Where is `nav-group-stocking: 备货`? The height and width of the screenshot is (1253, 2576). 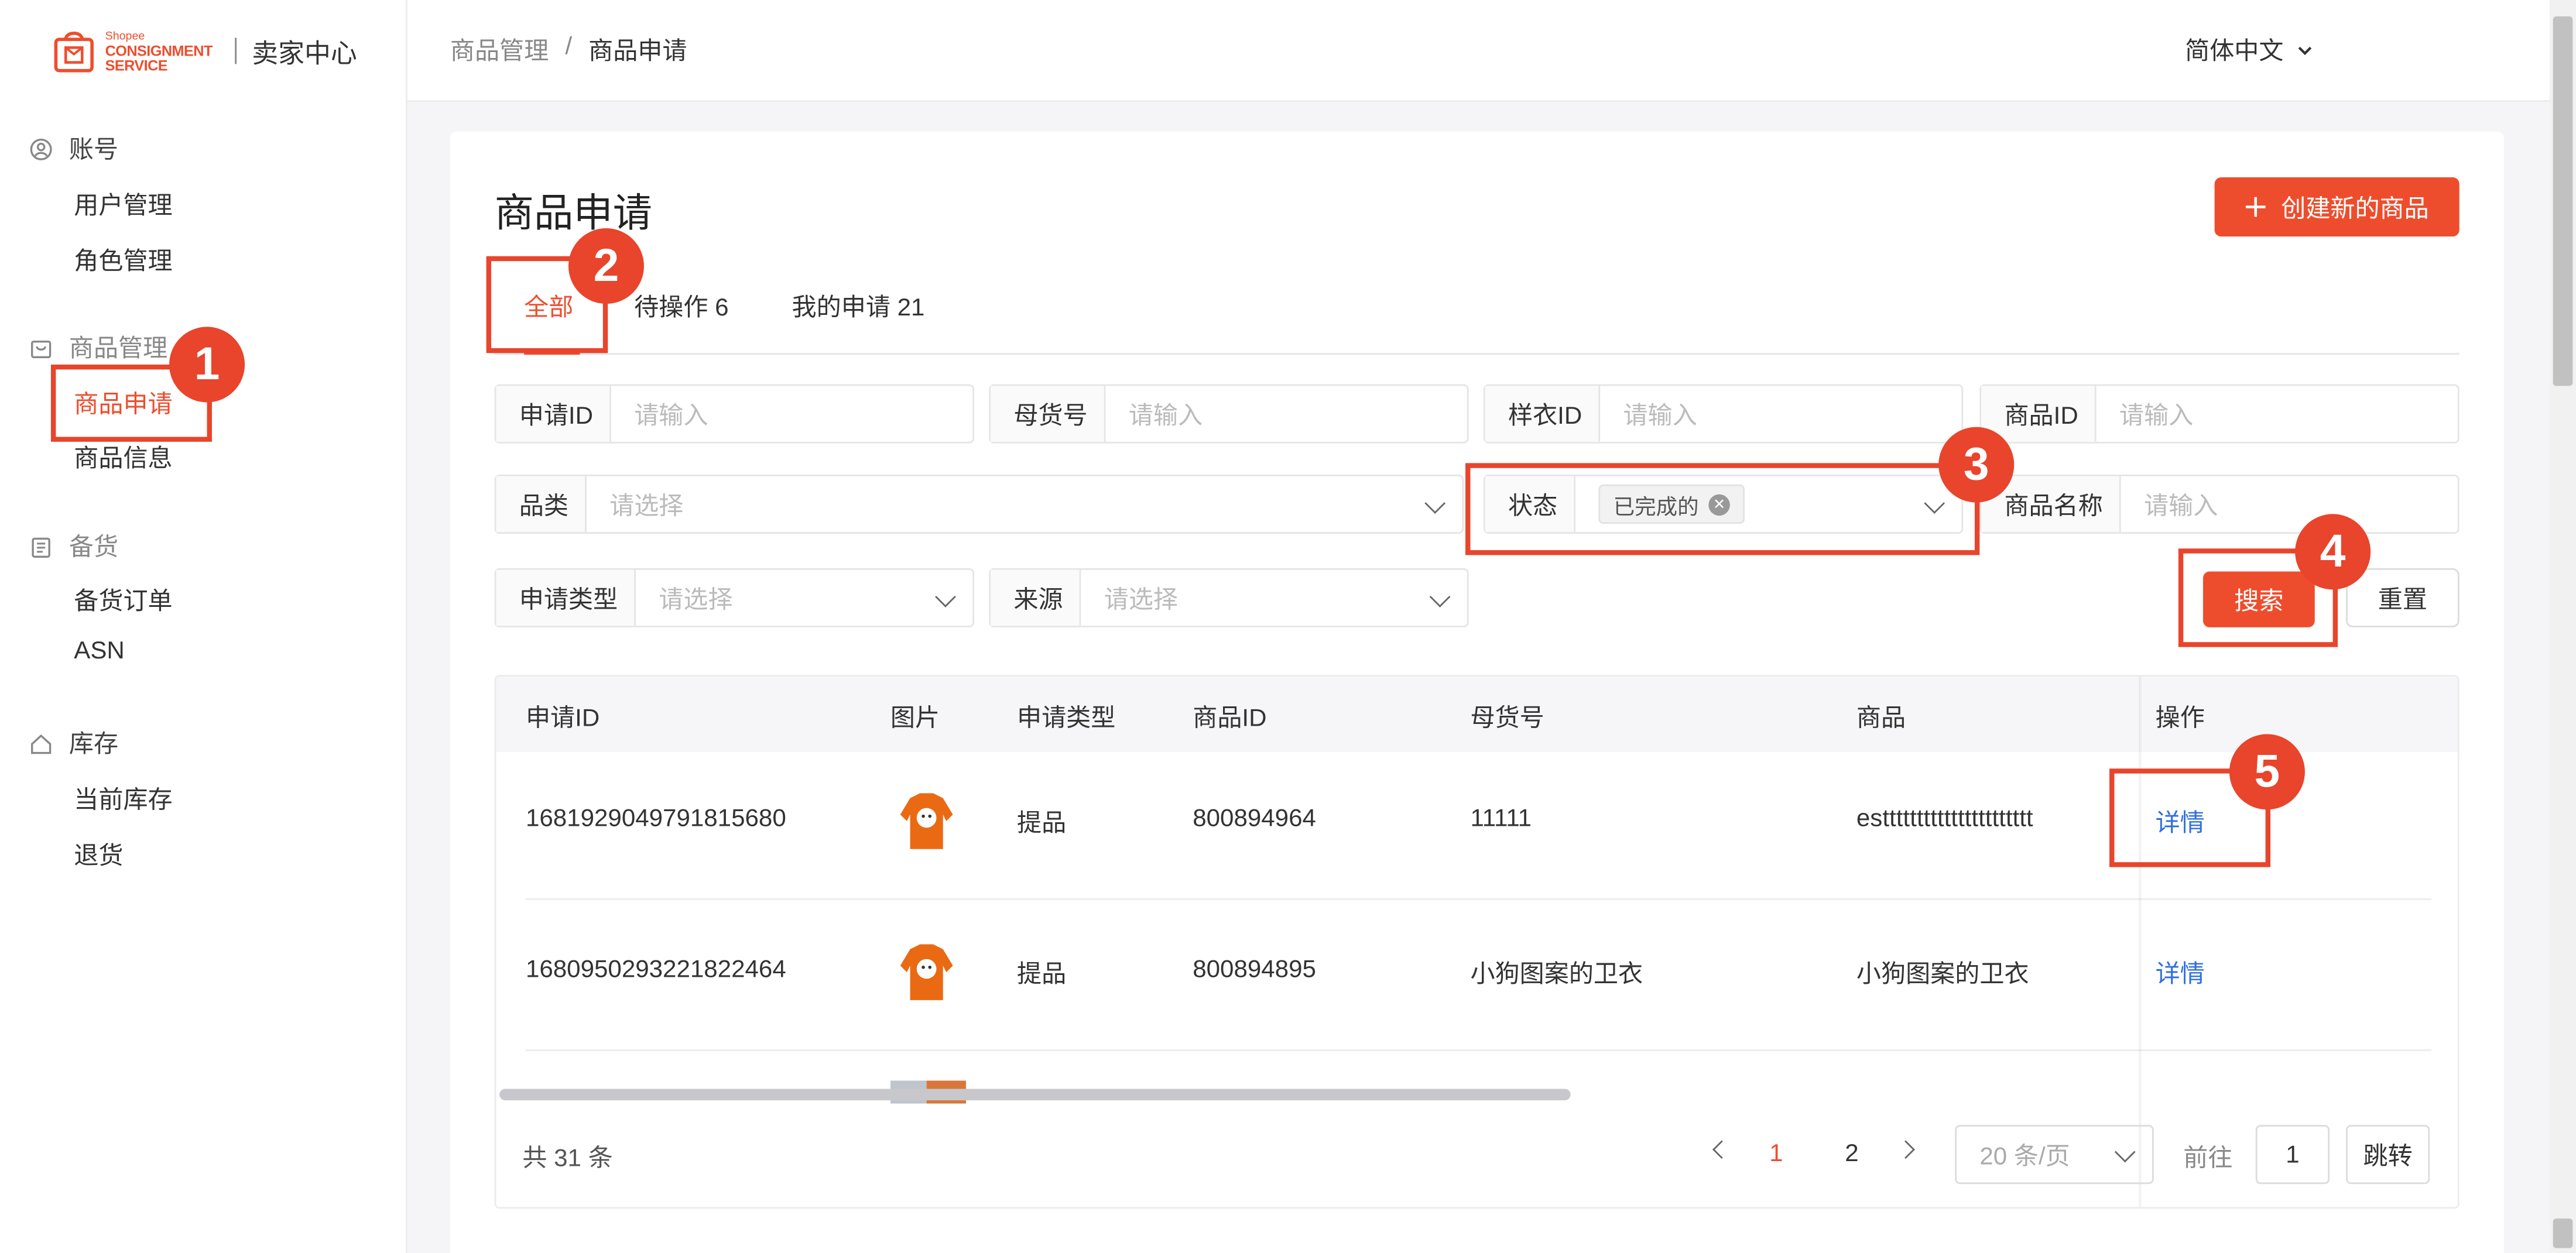
nav-group-stocking: 备货 is located at coordinates (74, 547).